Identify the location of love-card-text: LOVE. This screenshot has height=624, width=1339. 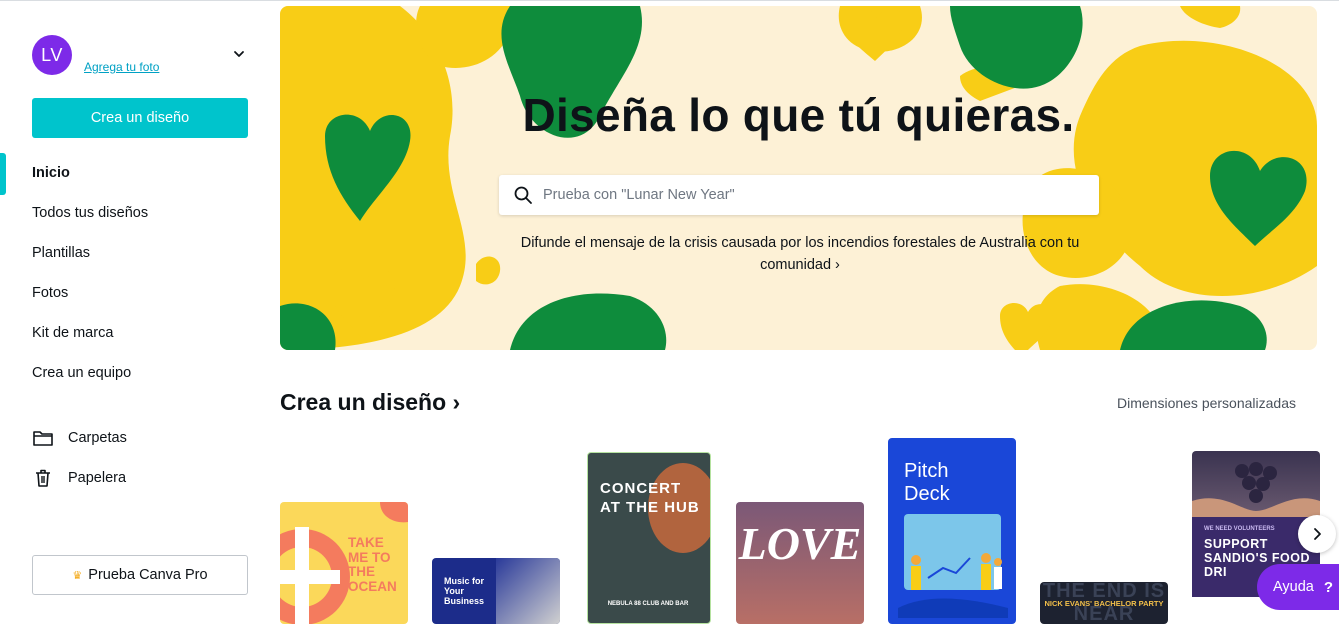
(800, 543).